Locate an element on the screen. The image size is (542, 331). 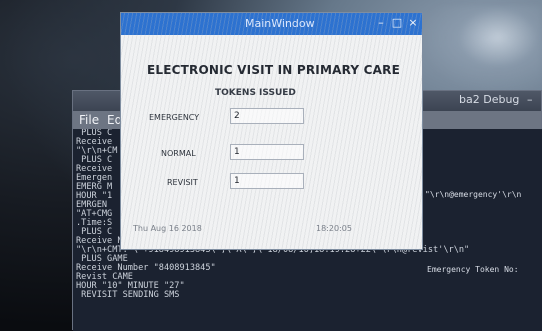
tokens-issued-label: TOKENS ISSUED is located at coordinates (255, 93).